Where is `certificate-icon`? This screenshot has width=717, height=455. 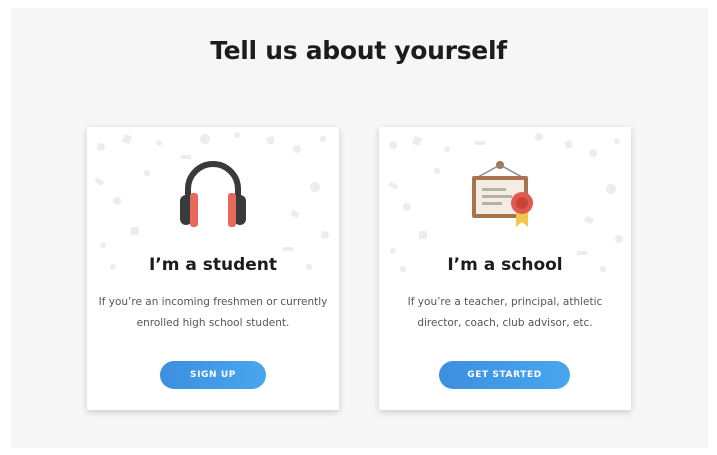
certificate-icon is located at coordinates (502, 194).